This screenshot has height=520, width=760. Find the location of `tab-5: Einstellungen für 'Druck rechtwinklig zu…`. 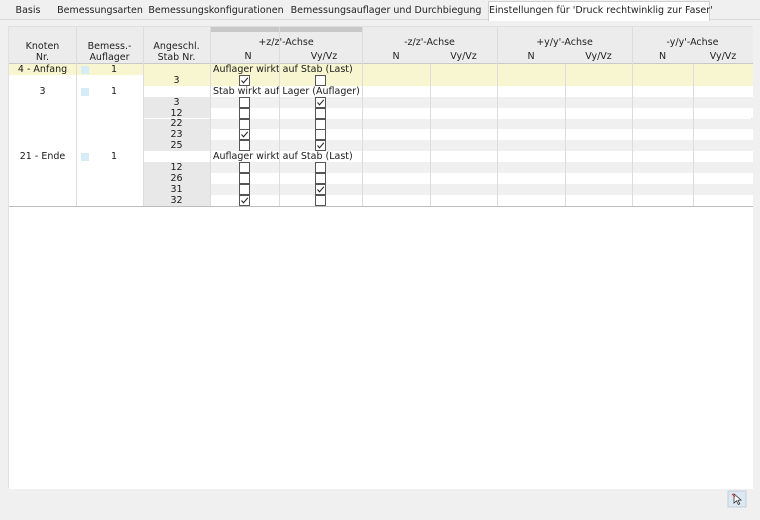

tab-5: Einstellungen für 'Druck rechtwinklig zu… is located at coordinates (600, 11).